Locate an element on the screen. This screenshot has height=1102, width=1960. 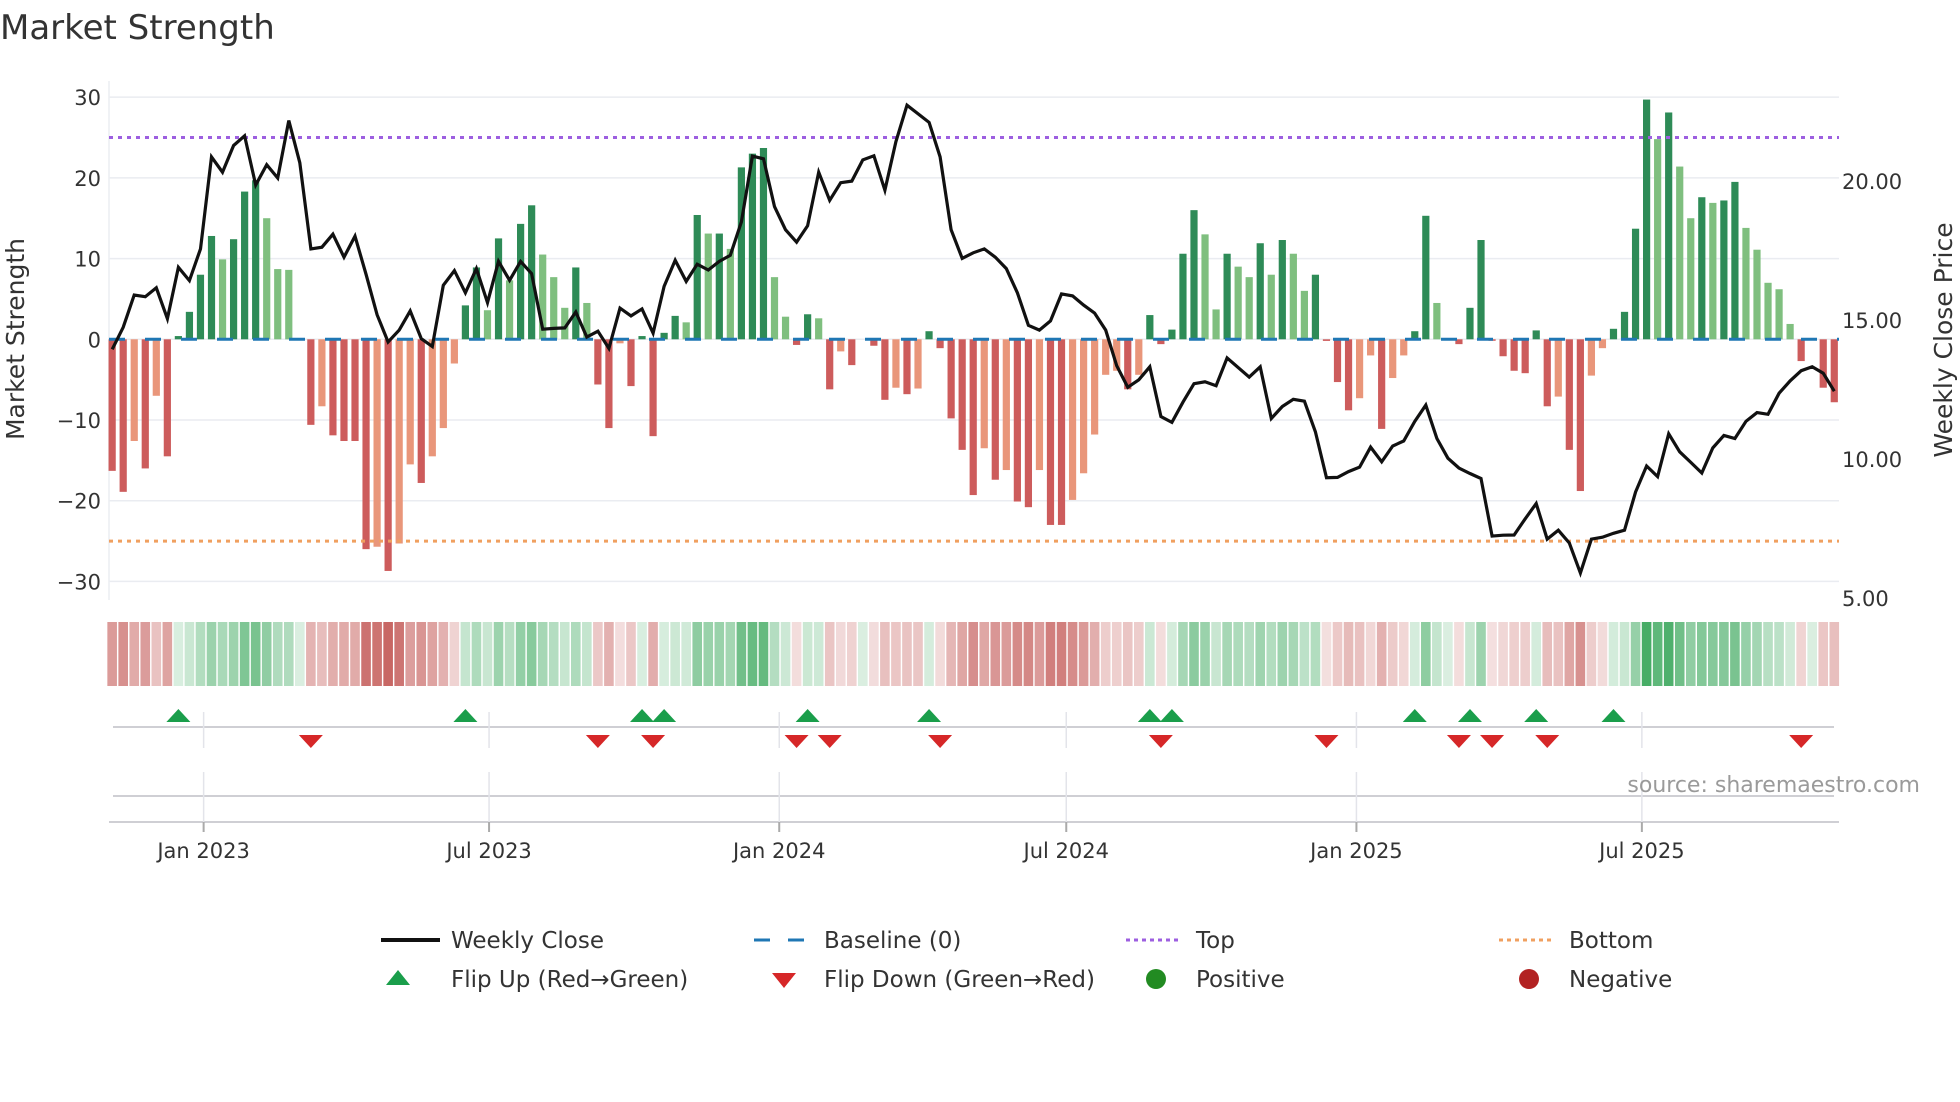
y-tick-label: 10 is located at coordinates (87, 260).